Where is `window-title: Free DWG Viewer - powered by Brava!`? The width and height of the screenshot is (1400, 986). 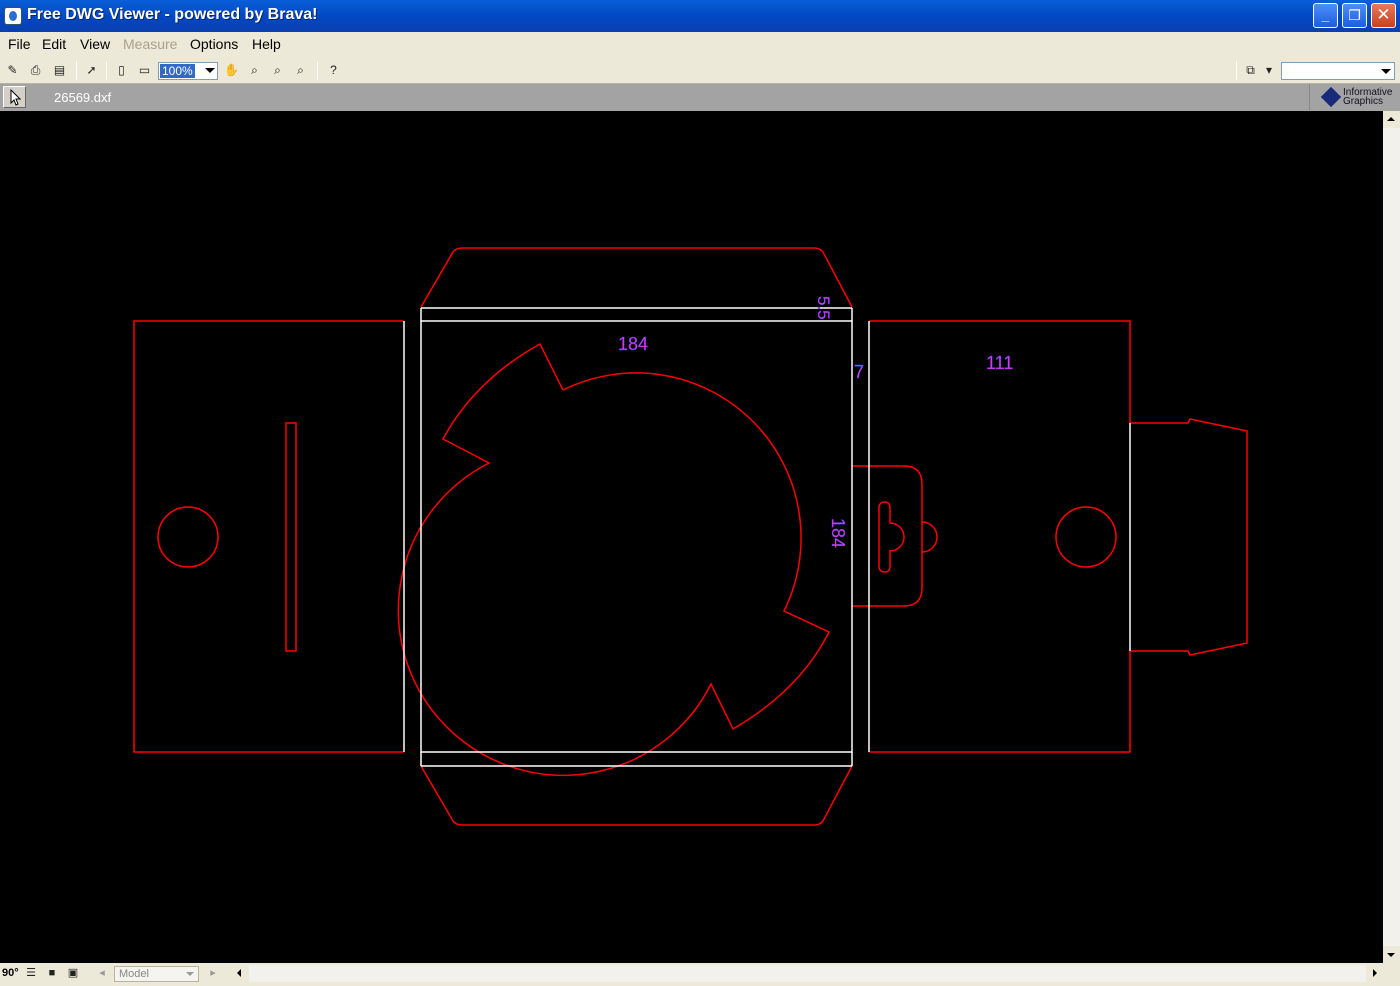 window-title: Free DWG Viewer - powered by Brava! is located at coordinates (172, 14).